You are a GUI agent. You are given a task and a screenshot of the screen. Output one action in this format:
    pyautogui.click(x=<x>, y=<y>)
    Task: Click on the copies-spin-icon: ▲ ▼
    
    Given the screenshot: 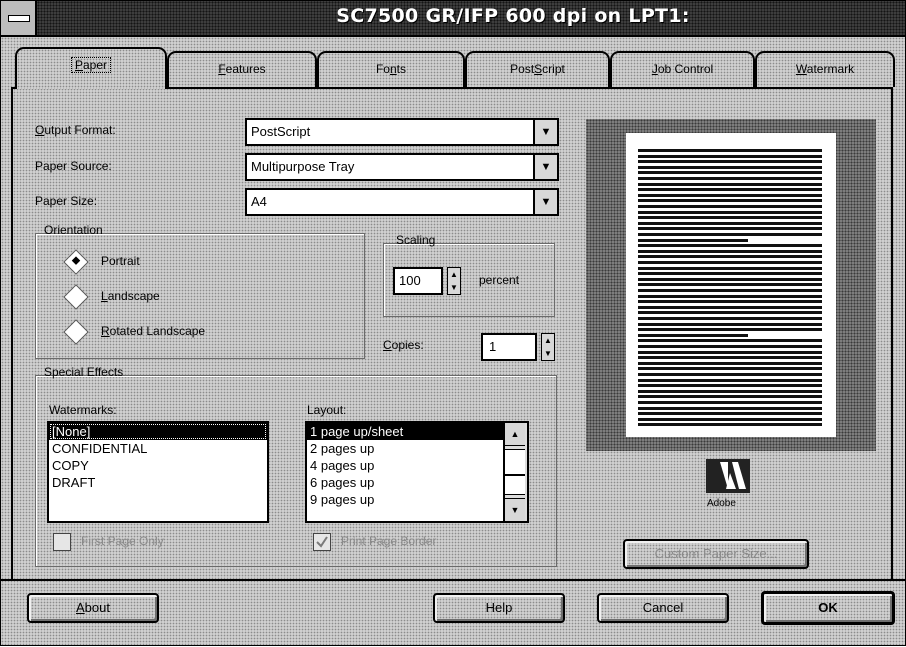 What is the action you would take?
    pyautogui.click(x=548, y=347)
    